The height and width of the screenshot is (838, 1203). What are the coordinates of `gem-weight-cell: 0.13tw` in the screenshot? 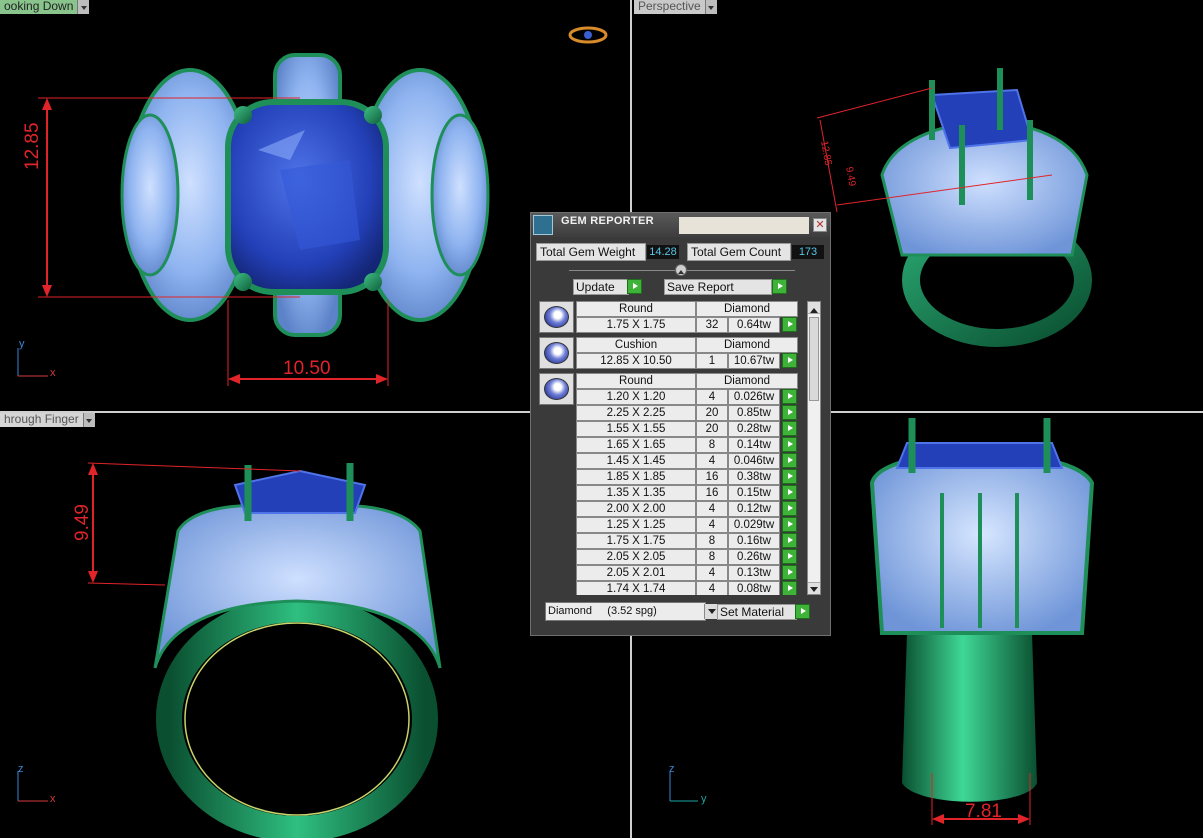 It's located at (754, 573).